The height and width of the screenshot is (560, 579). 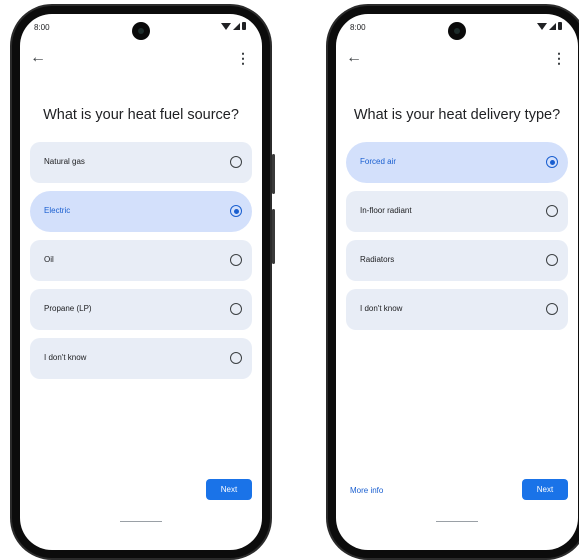 What do you see at coordinates (49, 259) in the screenshot?
I see `option-label: Oil` at bounding box center [49, 259].